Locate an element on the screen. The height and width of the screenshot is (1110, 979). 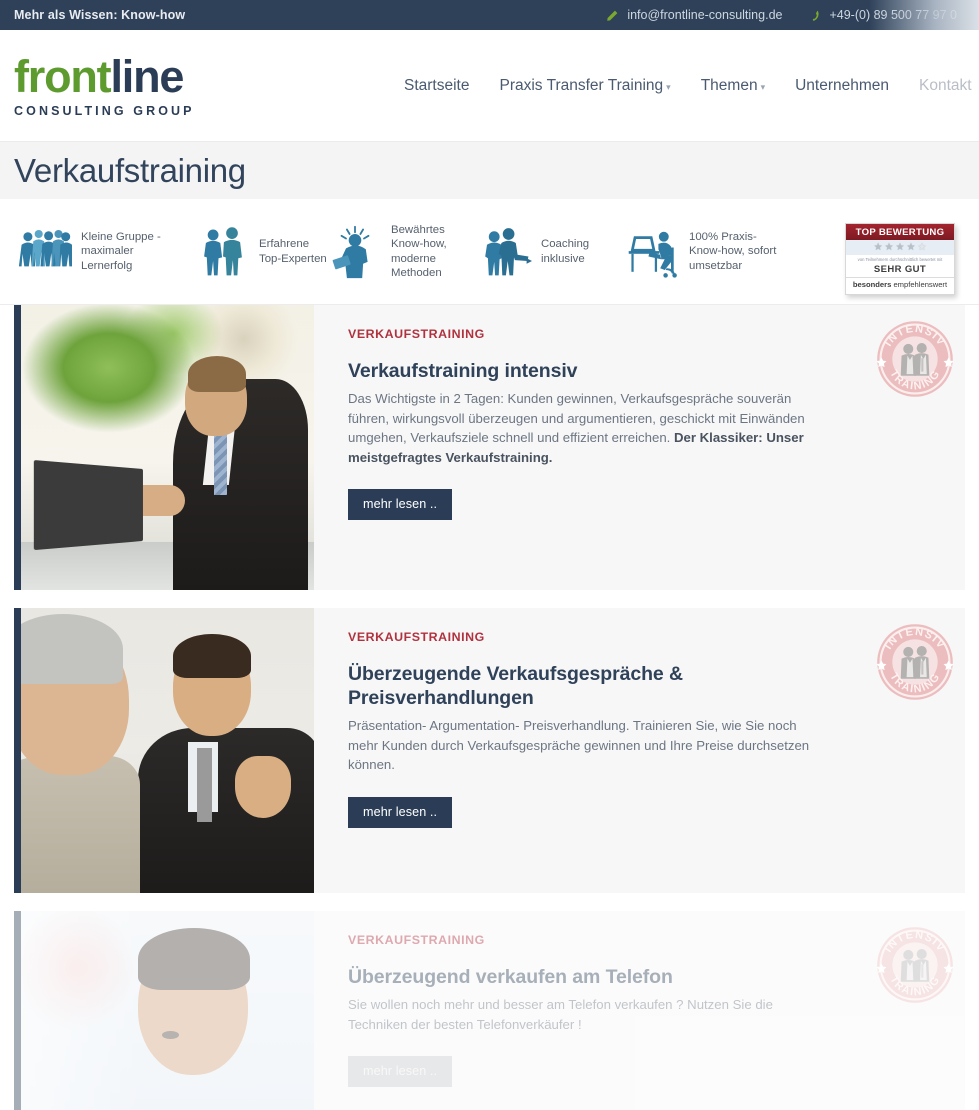
email-link: info@frontline-consulting.de is located at coordinates (694, 15).